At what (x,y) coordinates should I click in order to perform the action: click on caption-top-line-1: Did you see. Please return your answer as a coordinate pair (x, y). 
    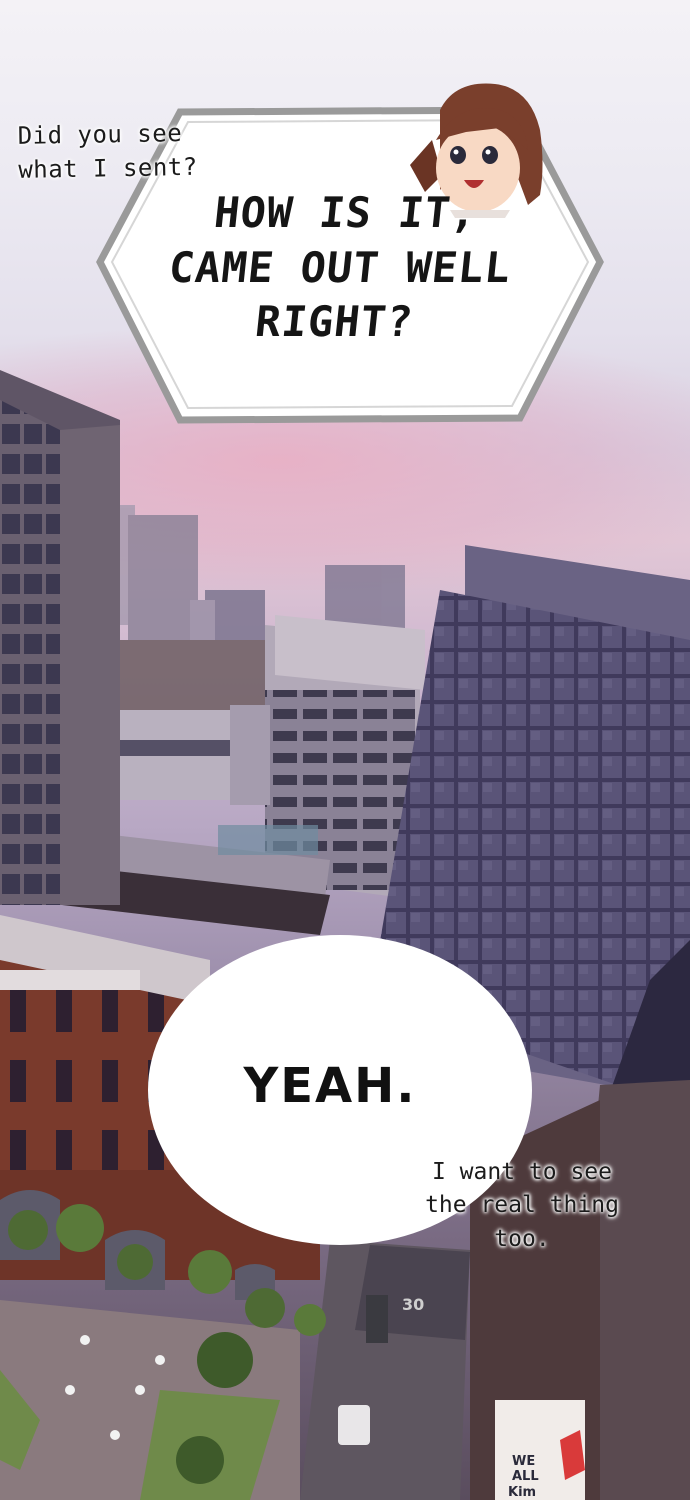
    Looking at the image, I should click on (100, 134).